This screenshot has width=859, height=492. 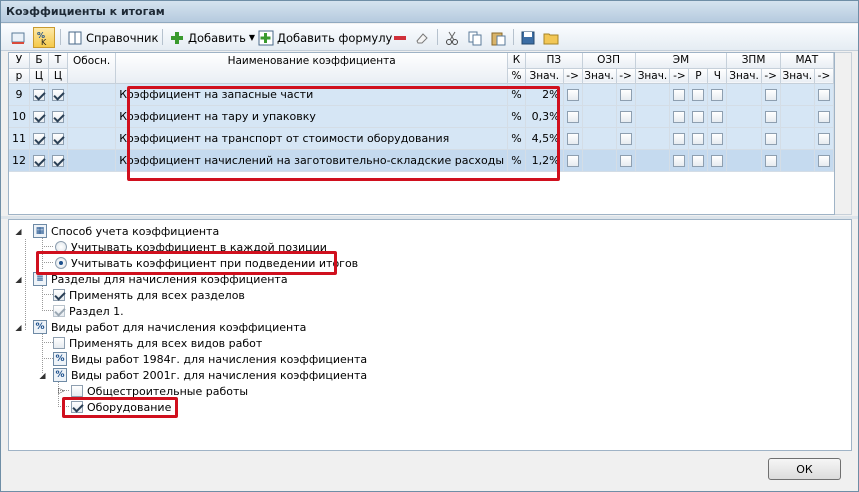 I want to click on clear-button, so click(x=422, y=37).